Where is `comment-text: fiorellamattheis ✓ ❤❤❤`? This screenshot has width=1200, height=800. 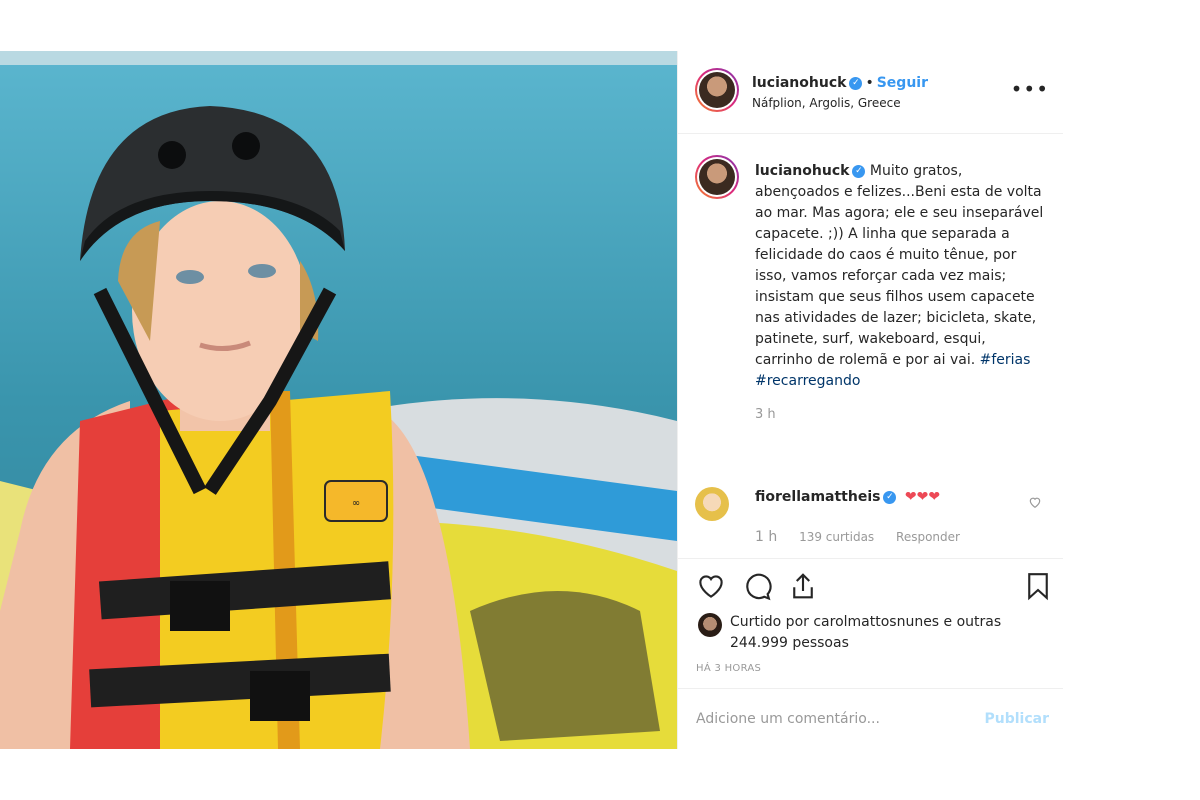 comment-text: fiorellamattheis ✓ ❤❤❤ is located at coordinates (847, 497).